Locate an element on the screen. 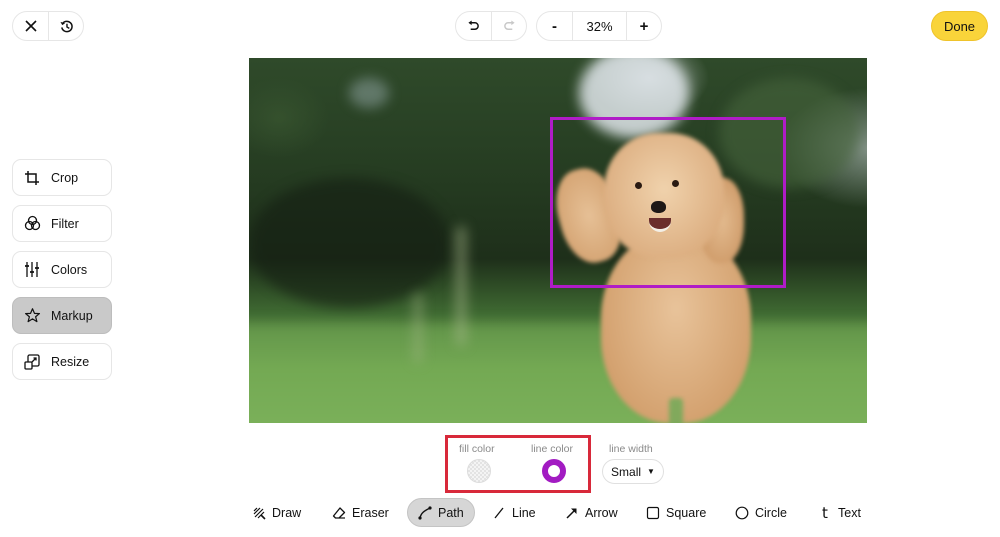  close-button is located at coordinates (30, 26).